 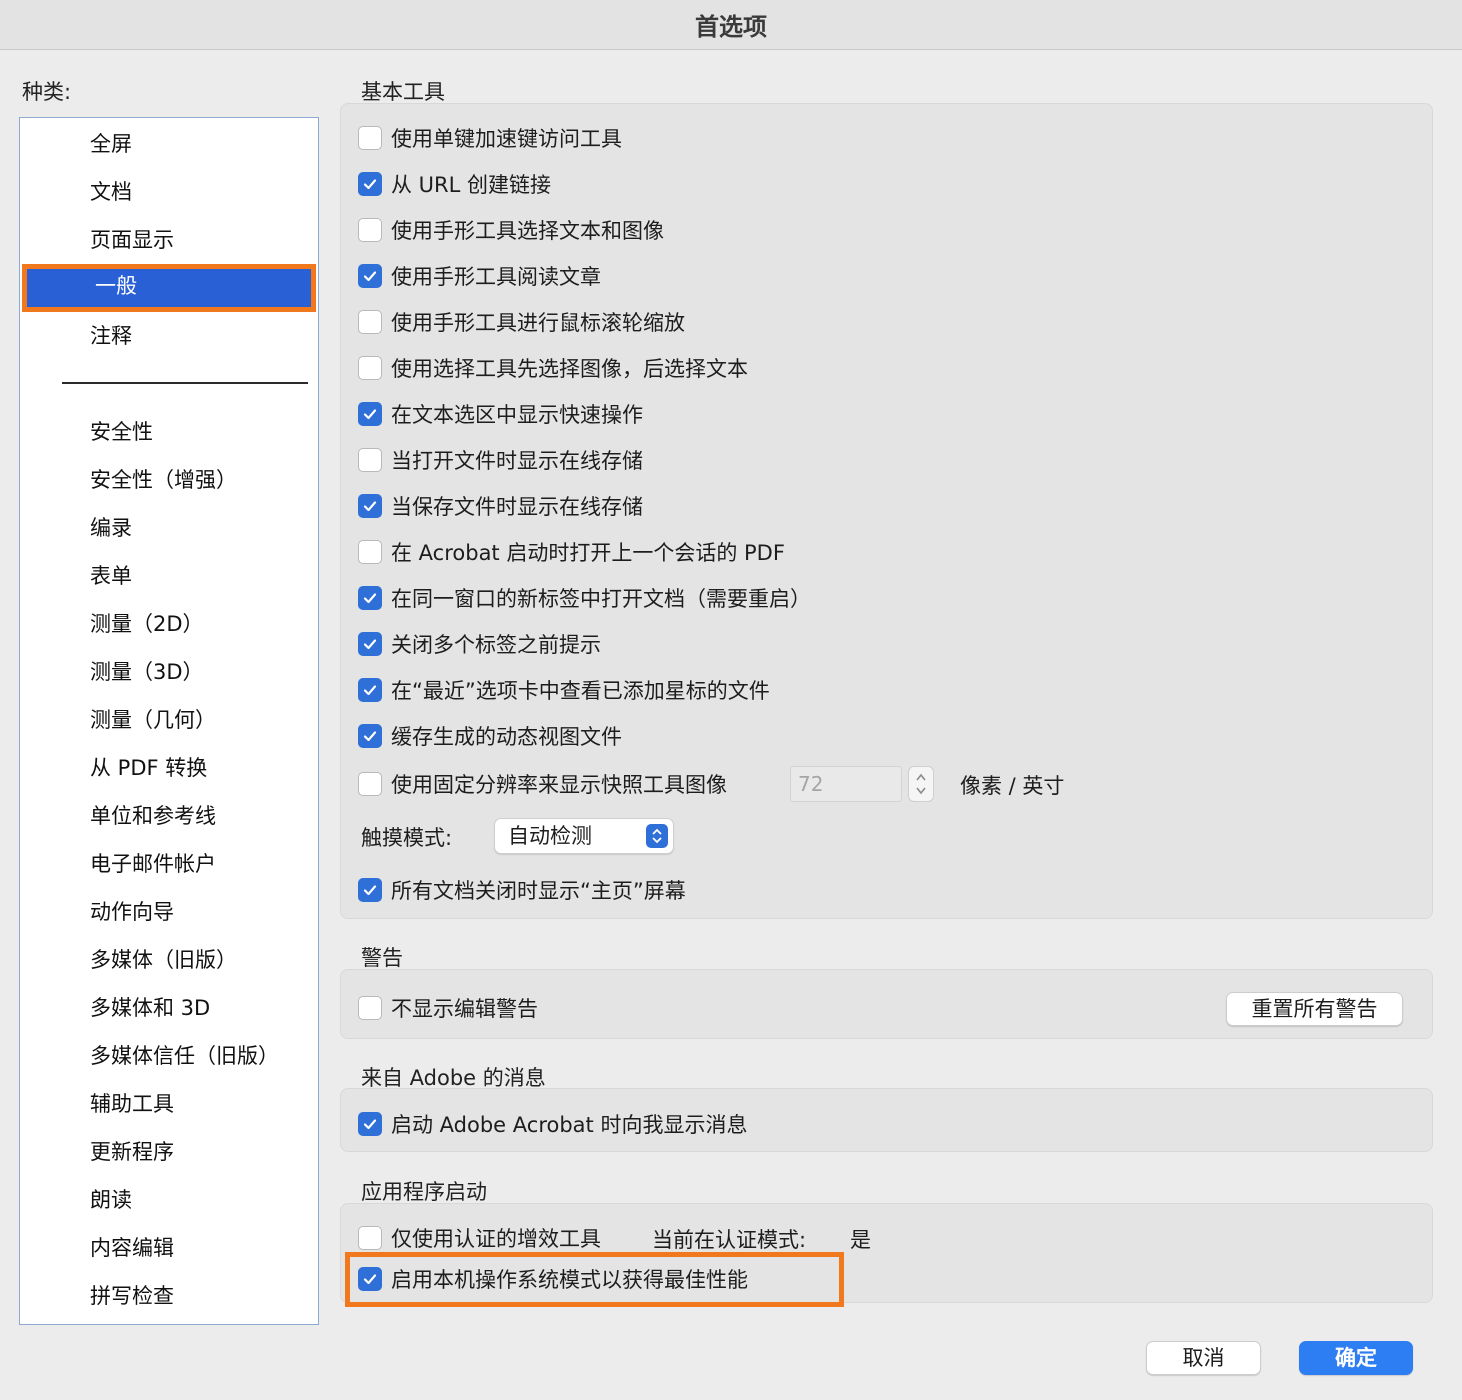 What do you see at coordinates (571, 552) in the screenshot?
I see `option-reopen-last-session: 在 Acrobat 启动时打开上一个会话的 PDF` at bounding box center [571, 552].